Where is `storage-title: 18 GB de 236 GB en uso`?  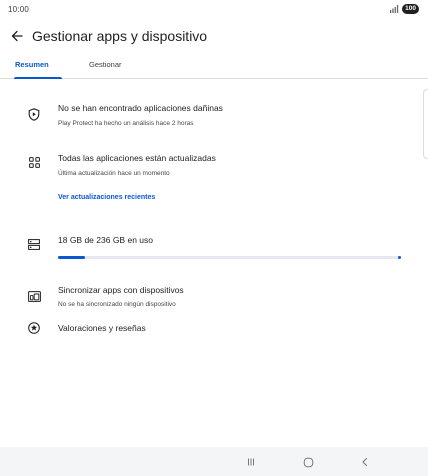 storage-title: 18 GB de 236 GB en uso is located at coordinates (105, 240).